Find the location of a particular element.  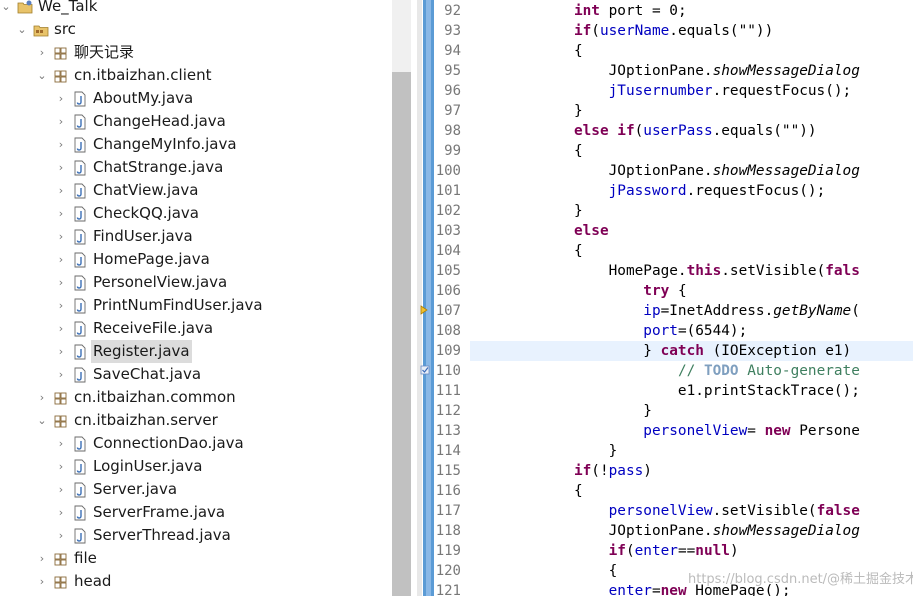

tree-item: › ConnectionDao.java is located at coordinates (195, 443).